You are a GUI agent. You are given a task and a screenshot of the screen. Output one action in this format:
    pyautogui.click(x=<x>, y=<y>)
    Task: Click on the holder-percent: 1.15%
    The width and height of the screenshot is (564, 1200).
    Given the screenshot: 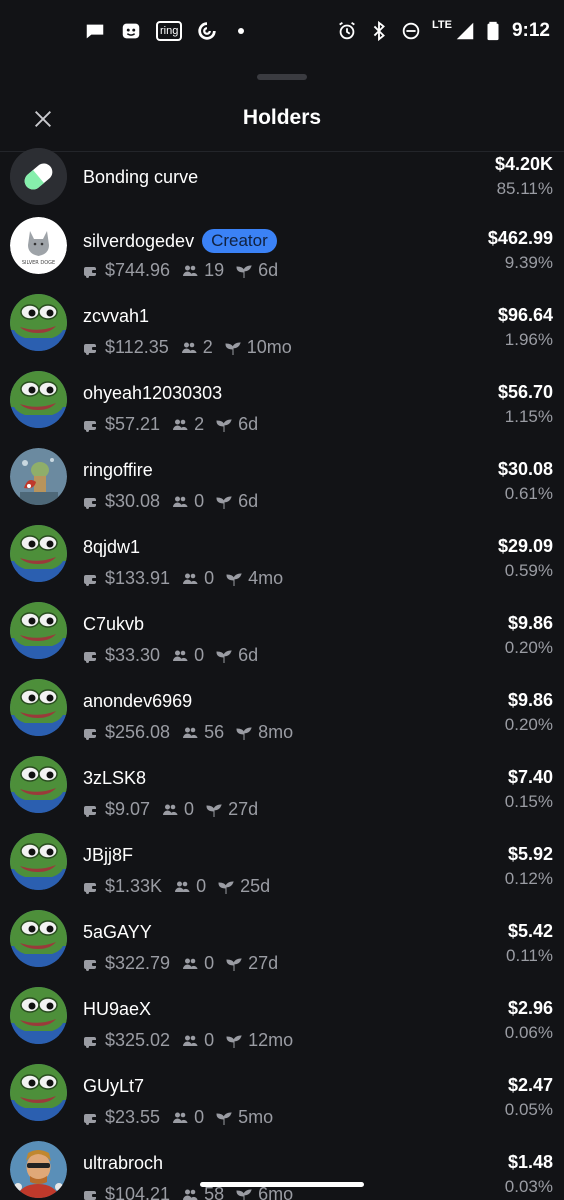 What is the action you would take?
    pyautogui.click(x=528, y=416)
    